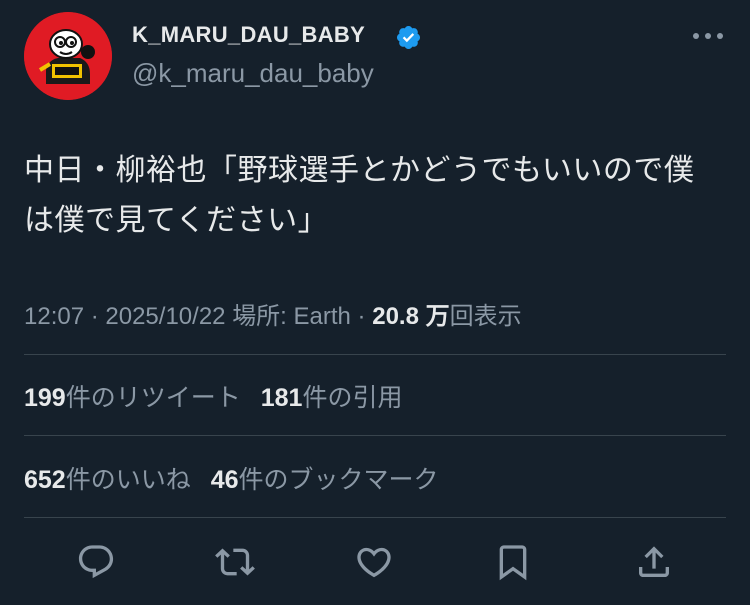 The image size is (750, 605). I want to click on retweets-stat: 199件のリツイート, so click(132, 397).